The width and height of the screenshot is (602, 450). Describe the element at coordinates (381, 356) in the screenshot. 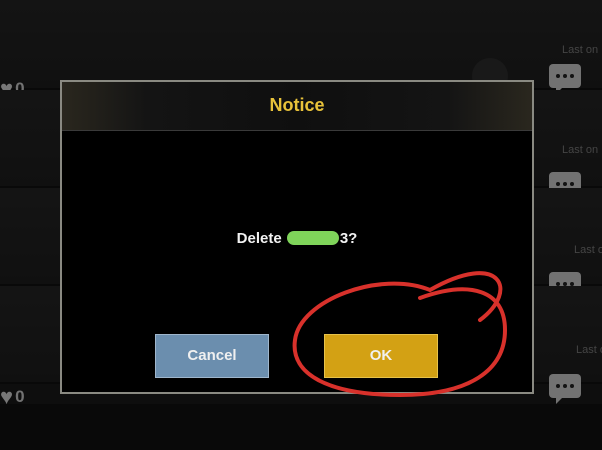

I see `ok-button: OK` at that location.